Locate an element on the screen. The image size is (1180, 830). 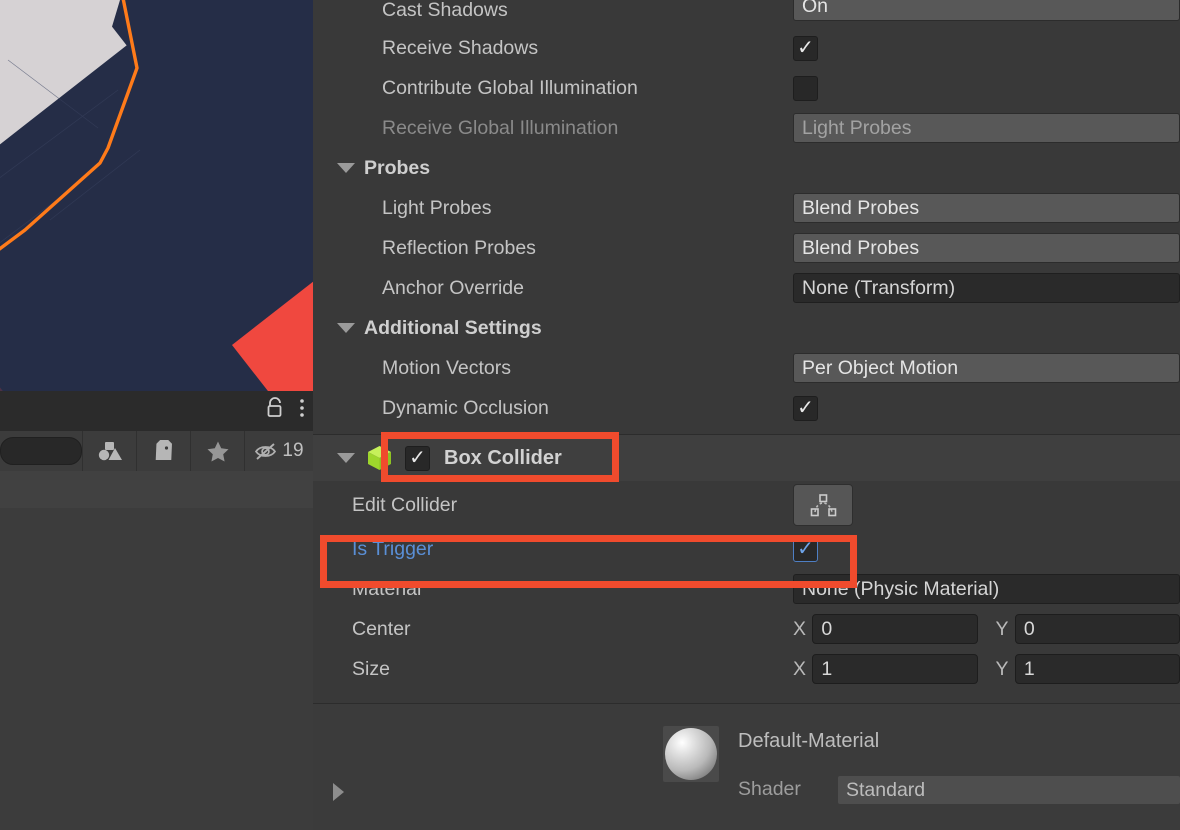
material-foldout-arrow is located at coordinates (338, 794).